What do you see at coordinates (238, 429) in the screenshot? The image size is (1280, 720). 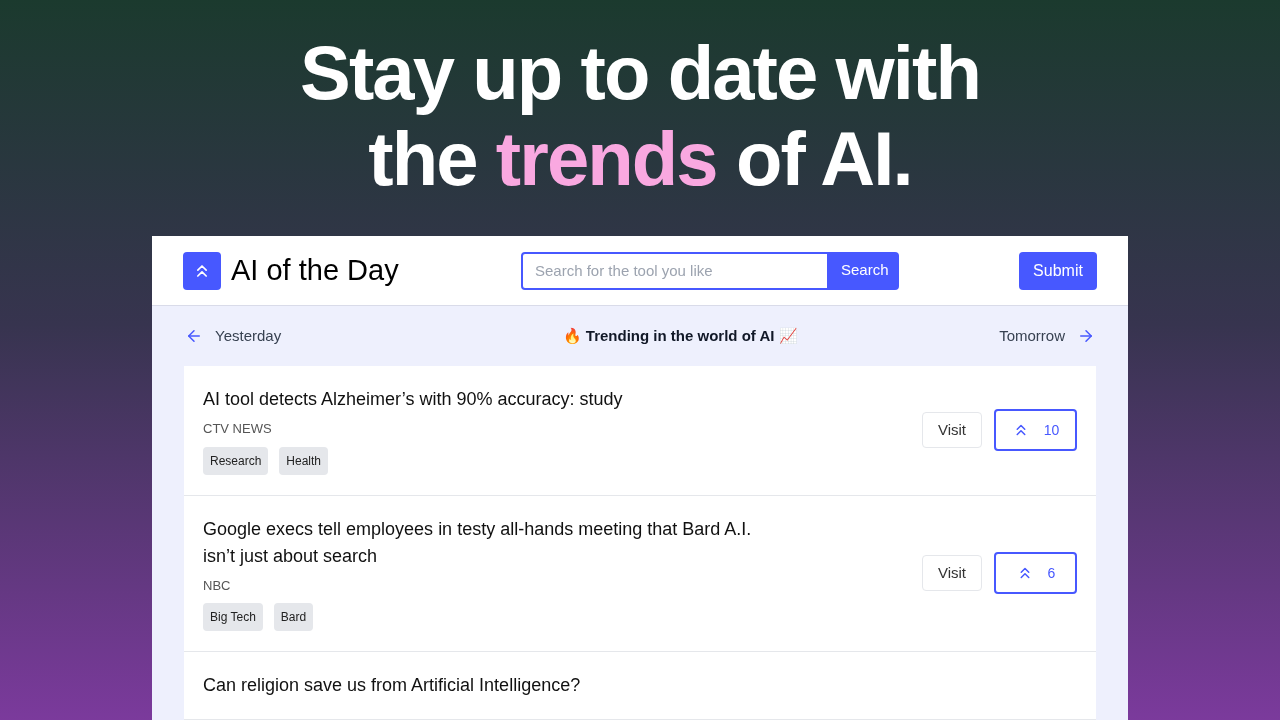 I see `article-source: CTV NEWS` at bounding box center [238, 429].